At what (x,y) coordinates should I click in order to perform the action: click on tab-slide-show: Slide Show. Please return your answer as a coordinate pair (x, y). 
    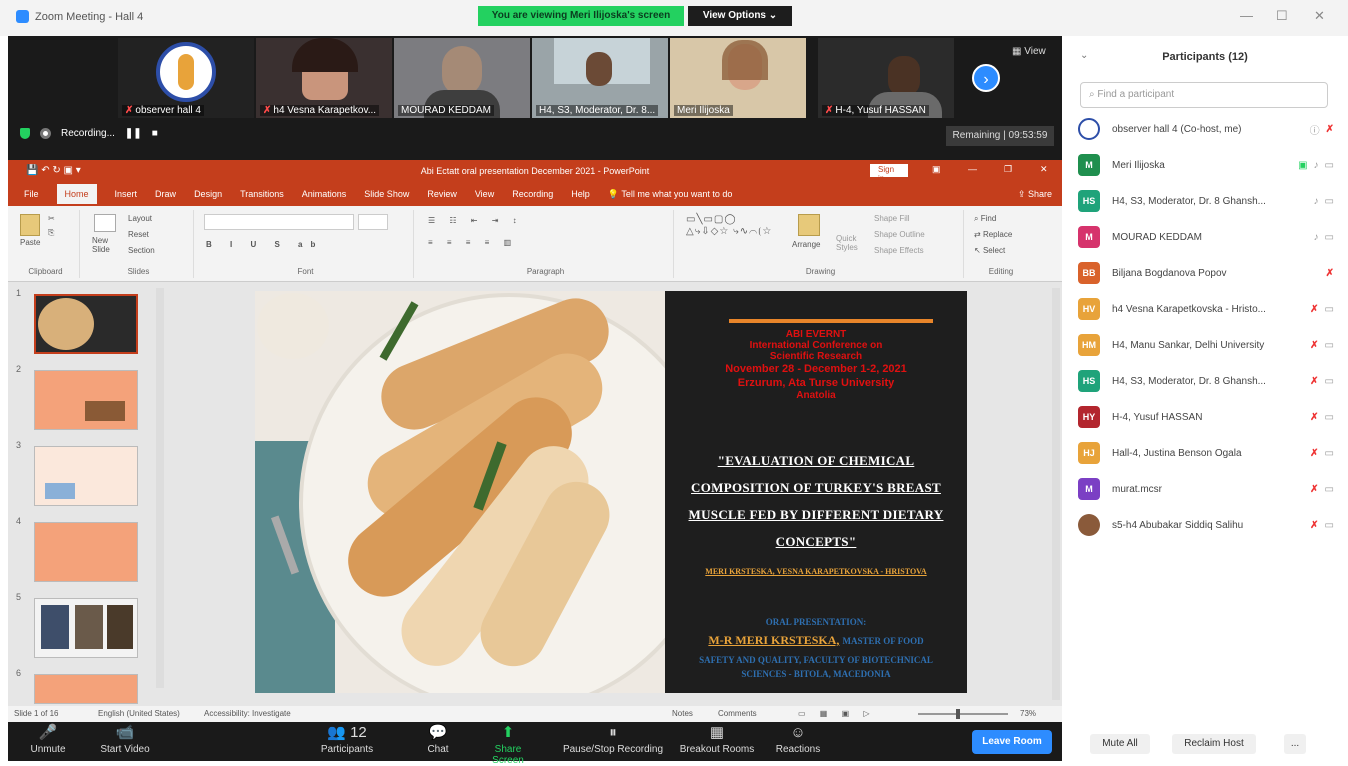
    Looking at the image, I should click on (386, 194).